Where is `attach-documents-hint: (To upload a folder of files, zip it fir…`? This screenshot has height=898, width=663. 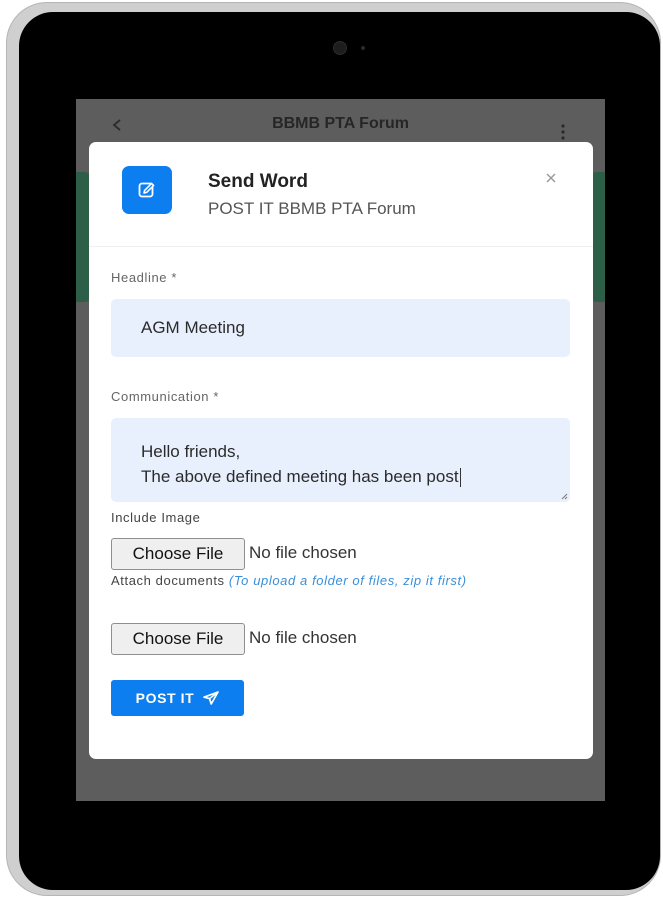 attach-documents-hint: (To upload a folder of files, zip it fir… is located at coordinates (347, 580).